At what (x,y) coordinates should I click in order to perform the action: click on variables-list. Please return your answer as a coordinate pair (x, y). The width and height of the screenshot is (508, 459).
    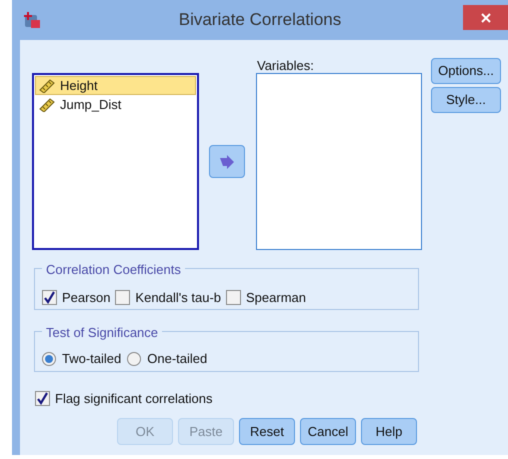
    Looking at the image, I should click on (339, 161).